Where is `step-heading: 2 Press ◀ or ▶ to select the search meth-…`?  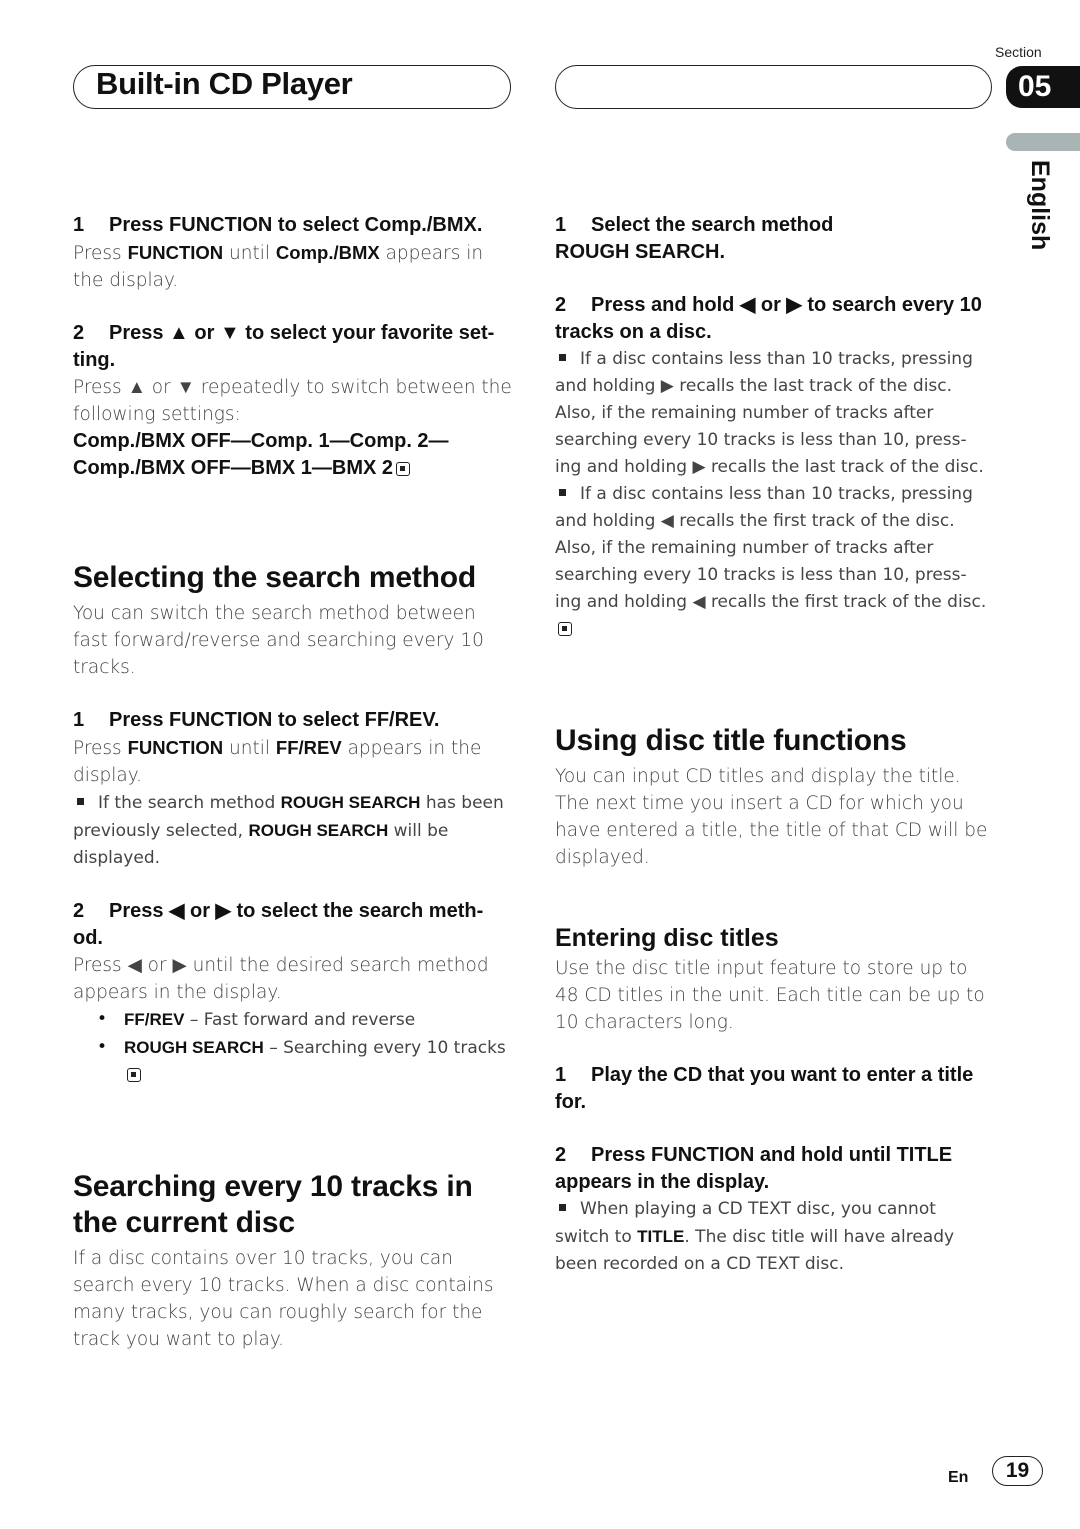
step-heading: 2 Press ◀ or ▶ to select the search meth-… is located at coordinates (278, 924).